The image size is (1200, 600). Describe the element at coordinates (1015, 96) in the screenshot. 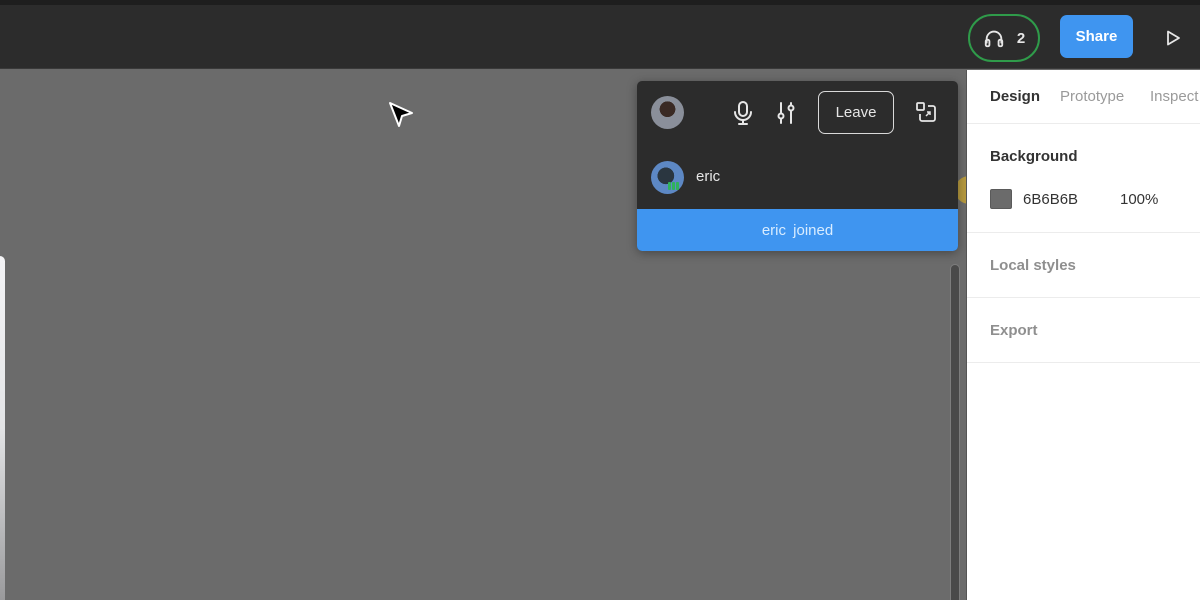

I see `tab-design: Design` at that location.